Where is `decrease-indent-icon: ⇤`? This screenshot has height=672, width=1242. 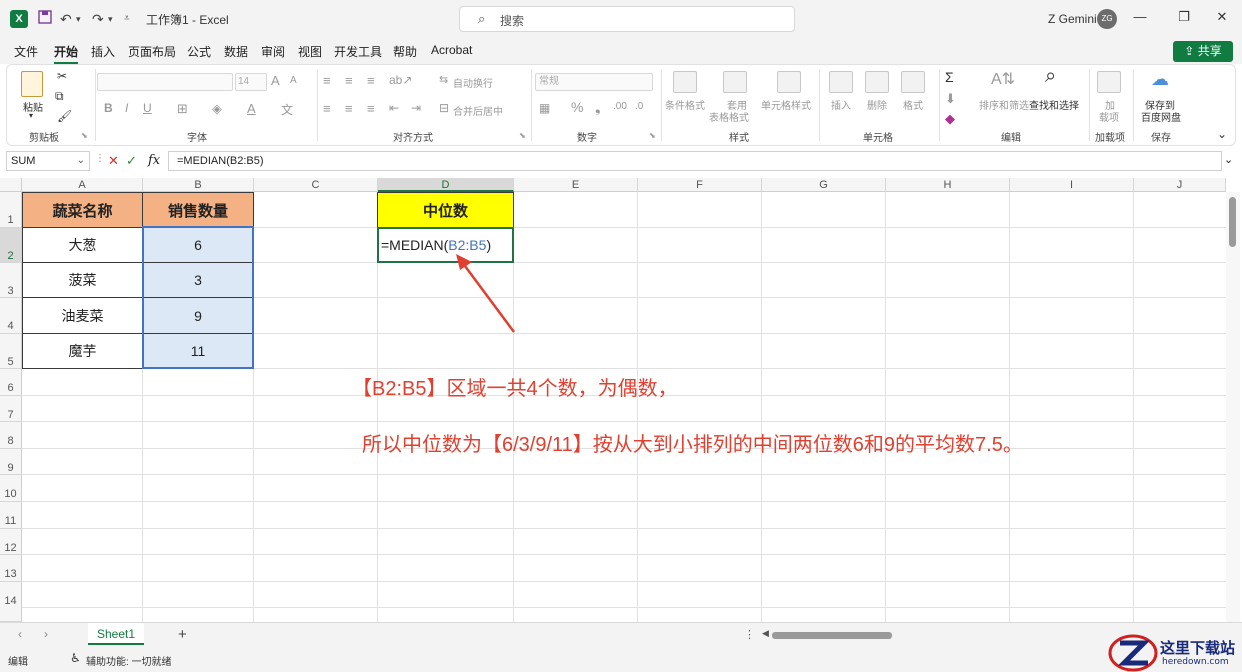 decrease-indent-icon: ⇤ is located at coordinates (394, 108).